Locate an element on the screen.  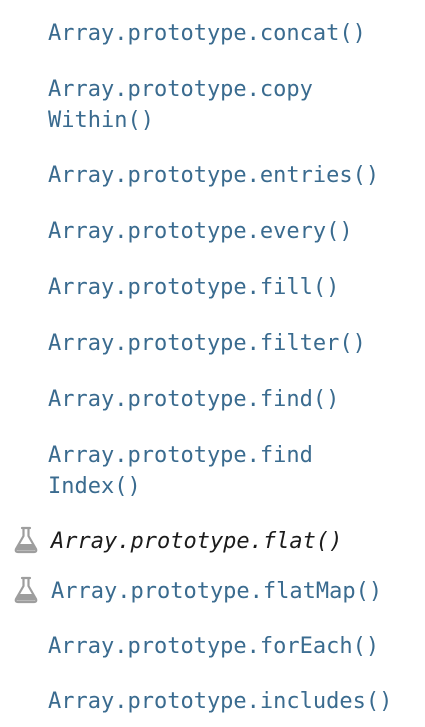
sidebar-item-flat: Array.prototype.flat() is located at coordinates (236, 541).